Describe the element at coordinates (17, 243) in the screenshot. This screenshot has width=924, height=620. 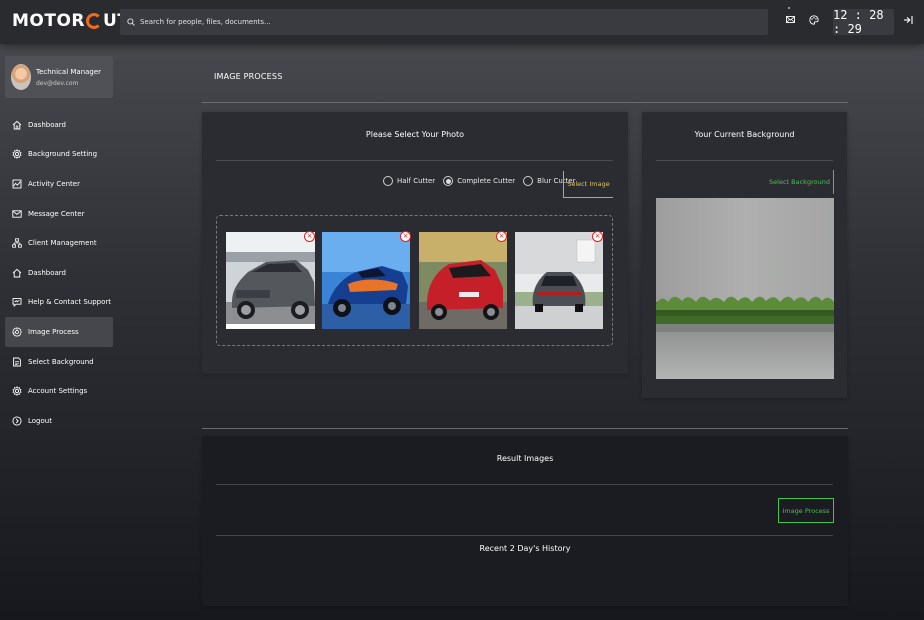
I see `hierarchy-icon` at that location.